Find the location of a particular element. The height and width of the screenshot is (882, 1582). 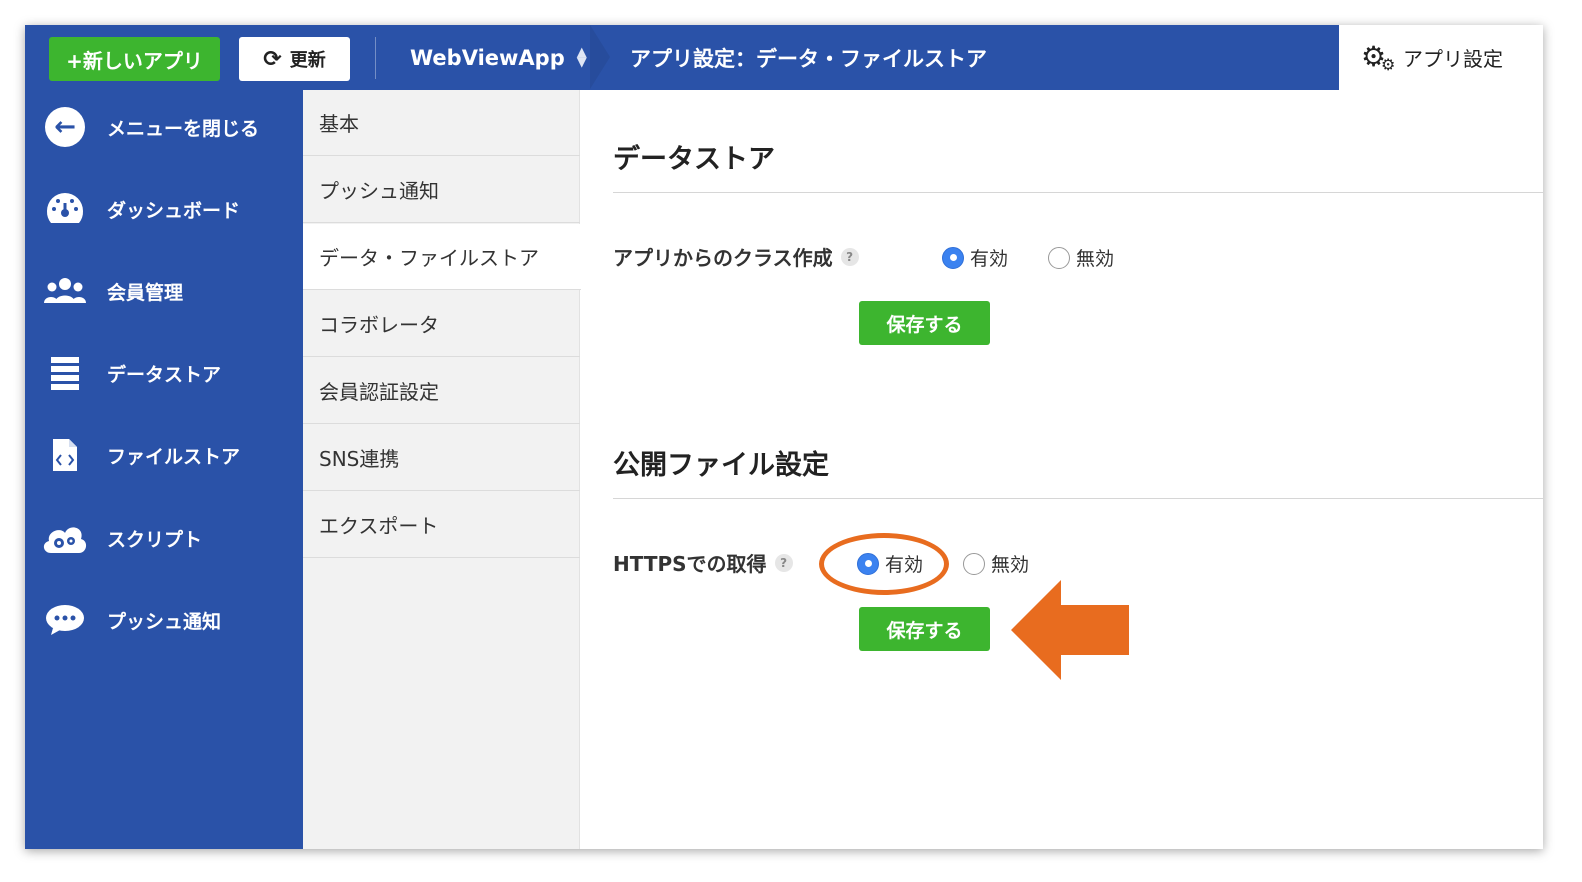

class-creation-enabled-radio: 有効 is located at coordinates (975, 257).